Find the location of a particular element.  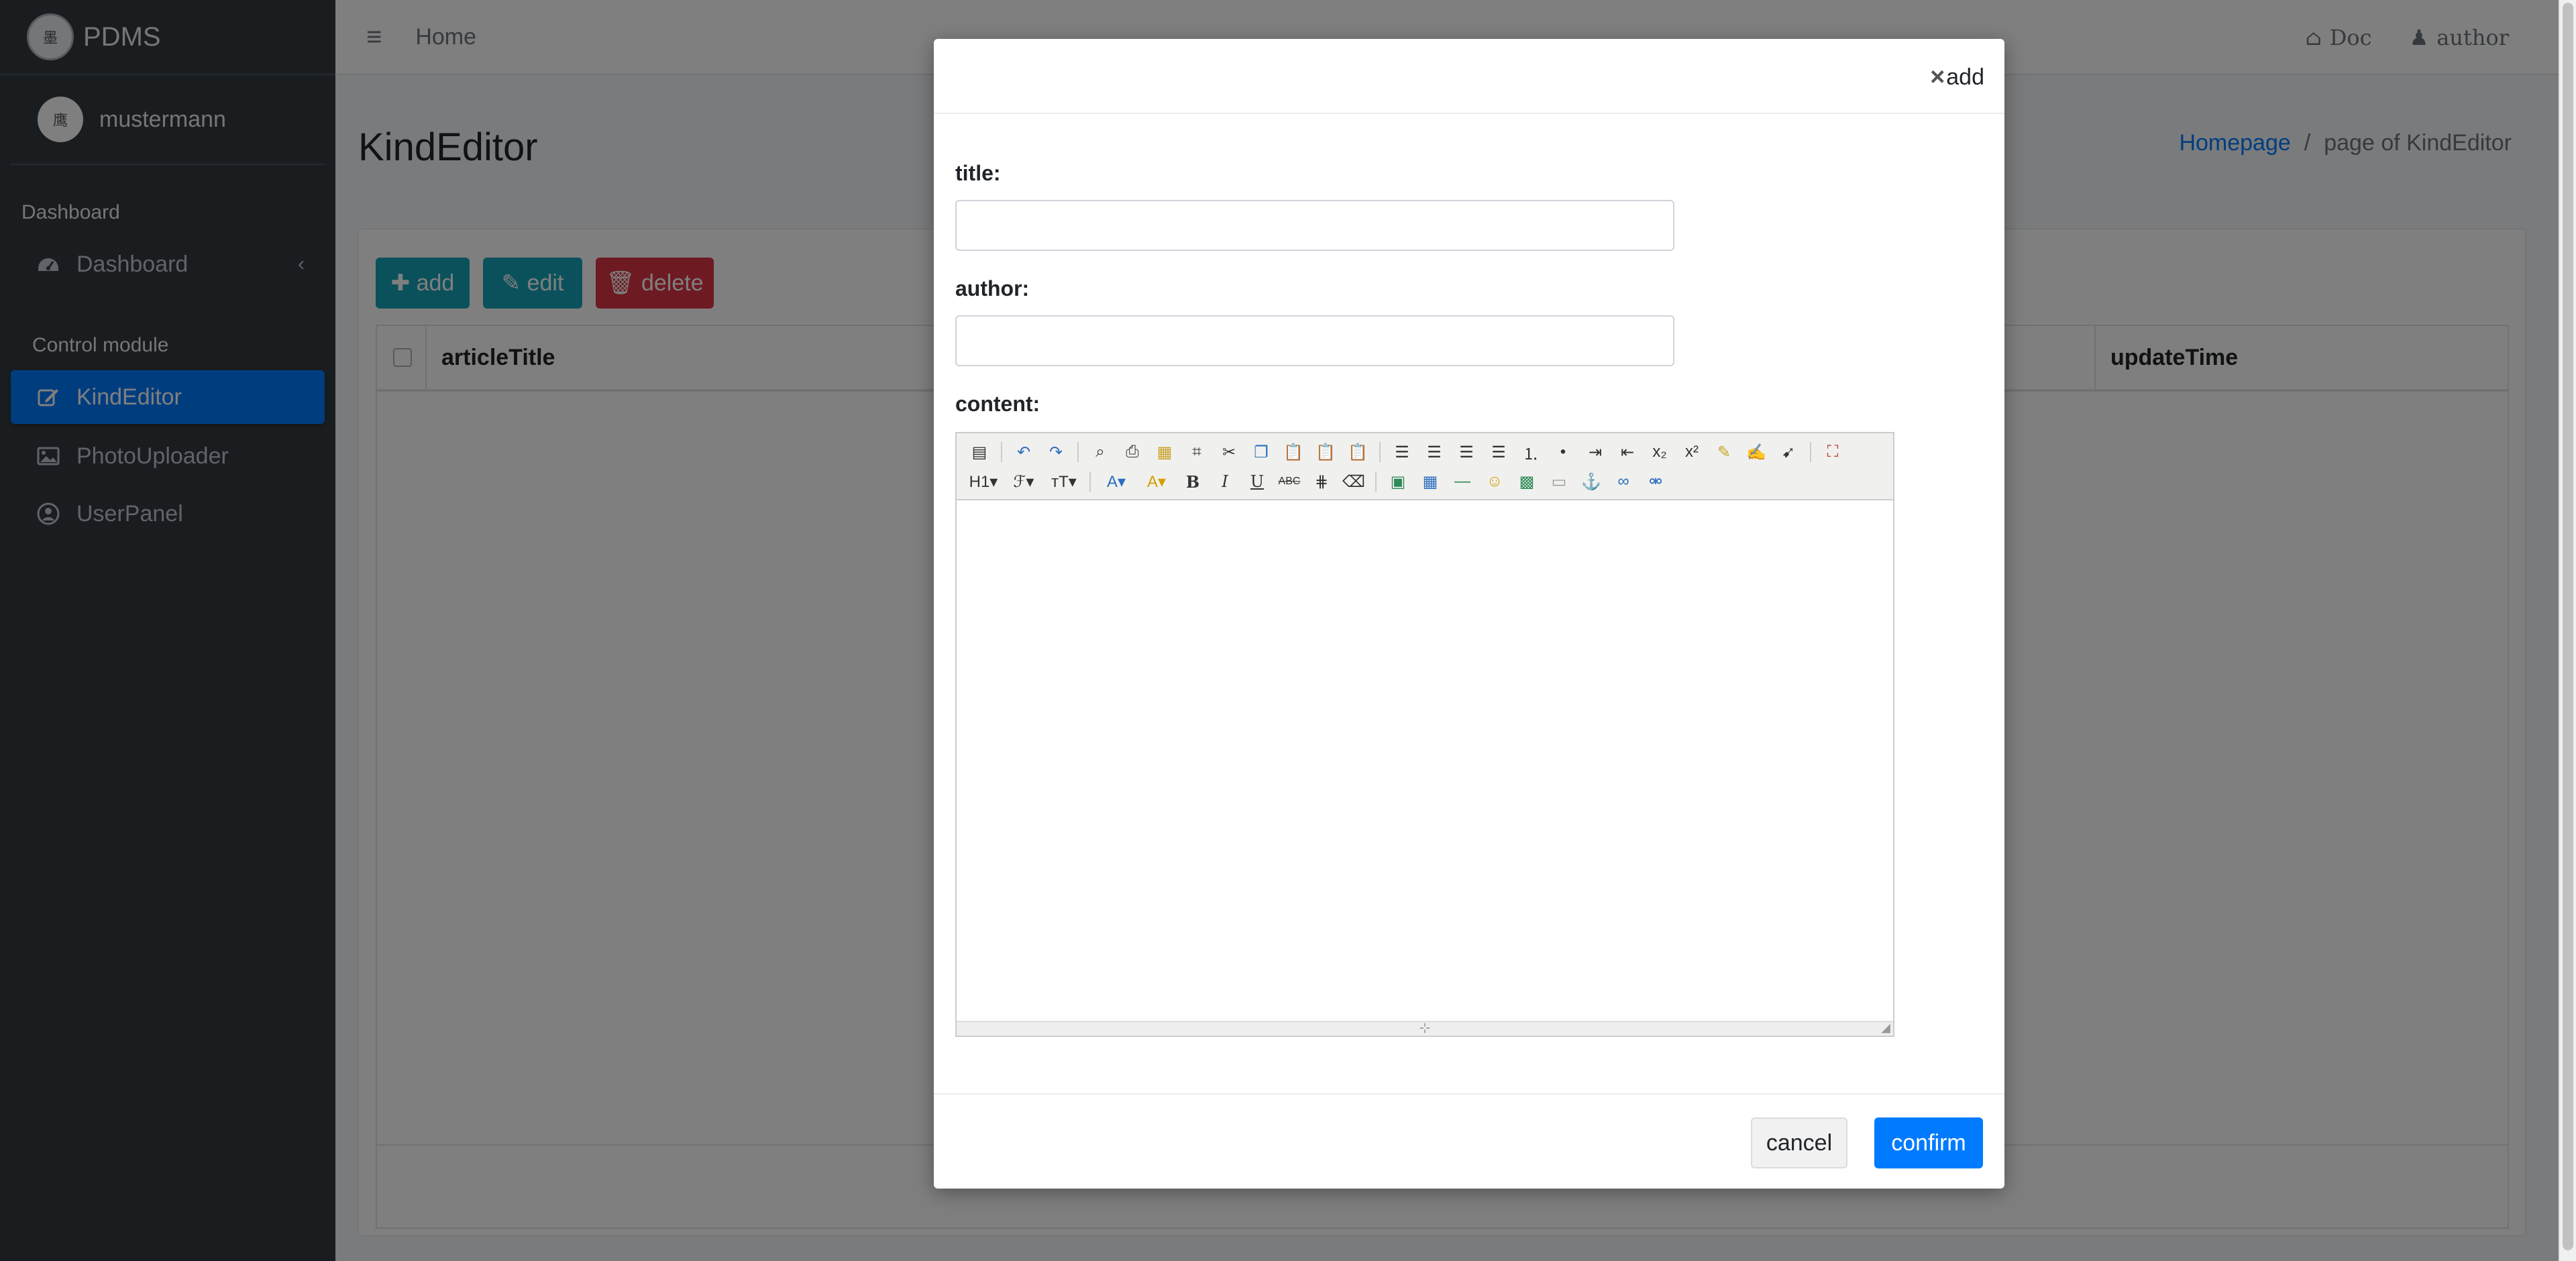

image-icon: ▣ is located at coordinates (1398, 482).